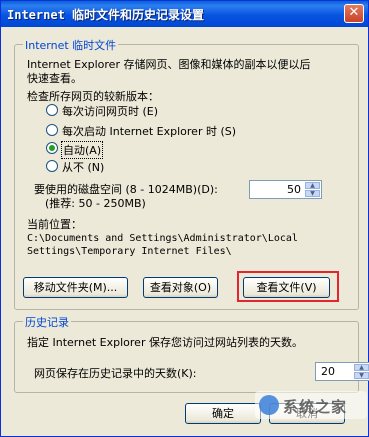  Describe the element at coordinates (342, 371) in the screenshot. I see `history-days-spinner: 20 ▲ ▼` at that location.